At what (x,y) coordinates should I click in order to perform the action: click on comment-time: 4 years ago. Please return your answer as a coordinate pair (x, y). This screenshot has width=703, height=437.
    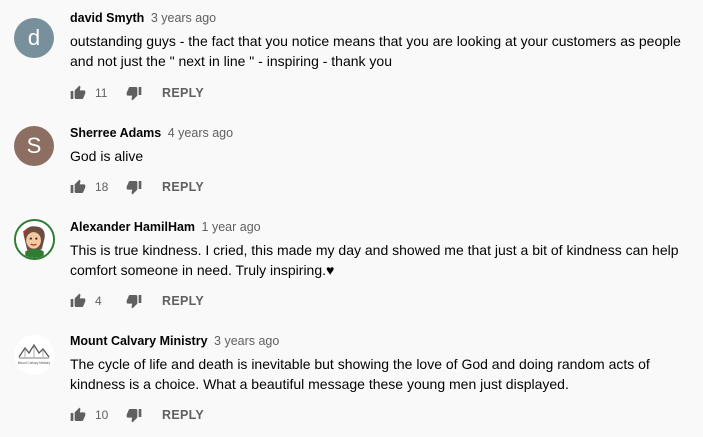
    Looking at the image, I should click on (200, 133).